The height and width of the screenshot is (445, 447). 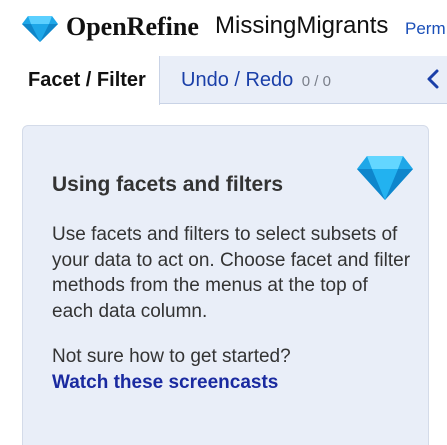 I want to click on permalink-link: Perm, so click(x=425, y=29).